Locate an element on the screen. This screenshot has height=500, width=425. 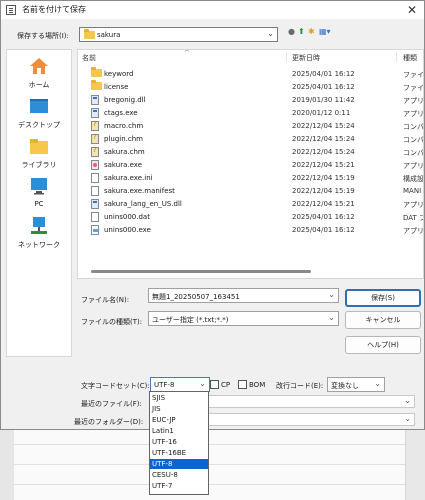
eol-select: 変換なし ⌄ is located at coordinates (356, 384).